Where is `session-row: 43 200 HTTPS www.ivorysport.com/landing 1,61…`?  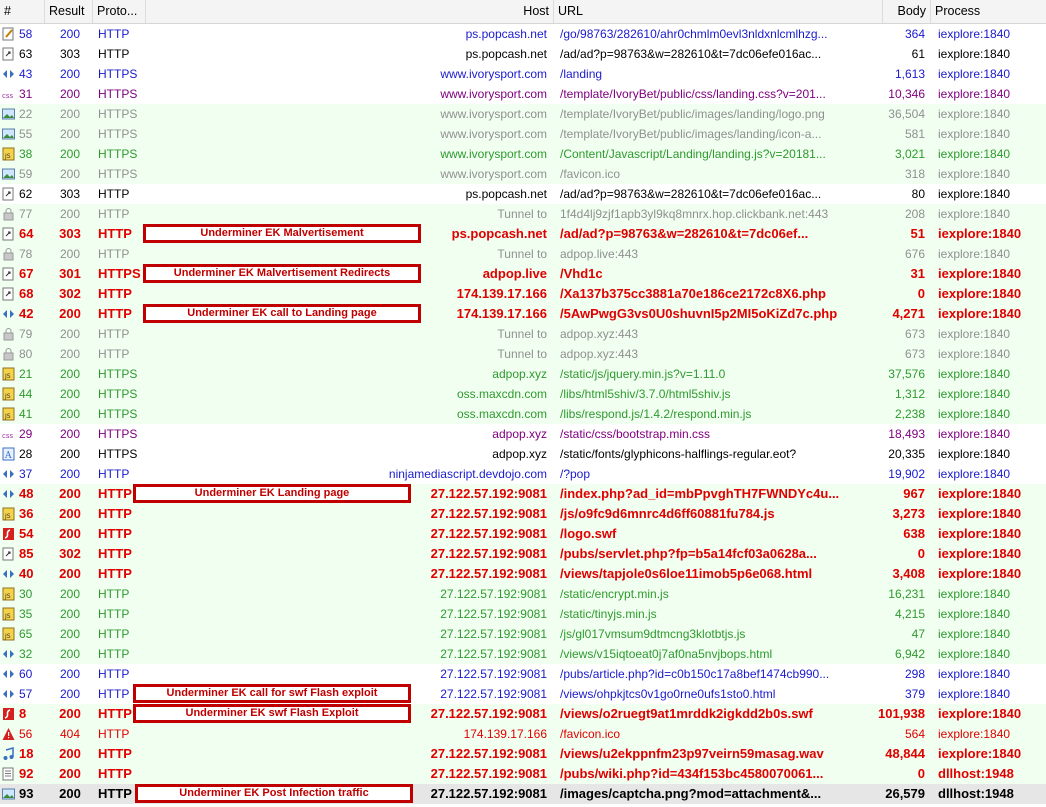
session-row: 43 200 HTTPS www.ivorysport.com/landing 1,61… is located at coordinates (523, 74).